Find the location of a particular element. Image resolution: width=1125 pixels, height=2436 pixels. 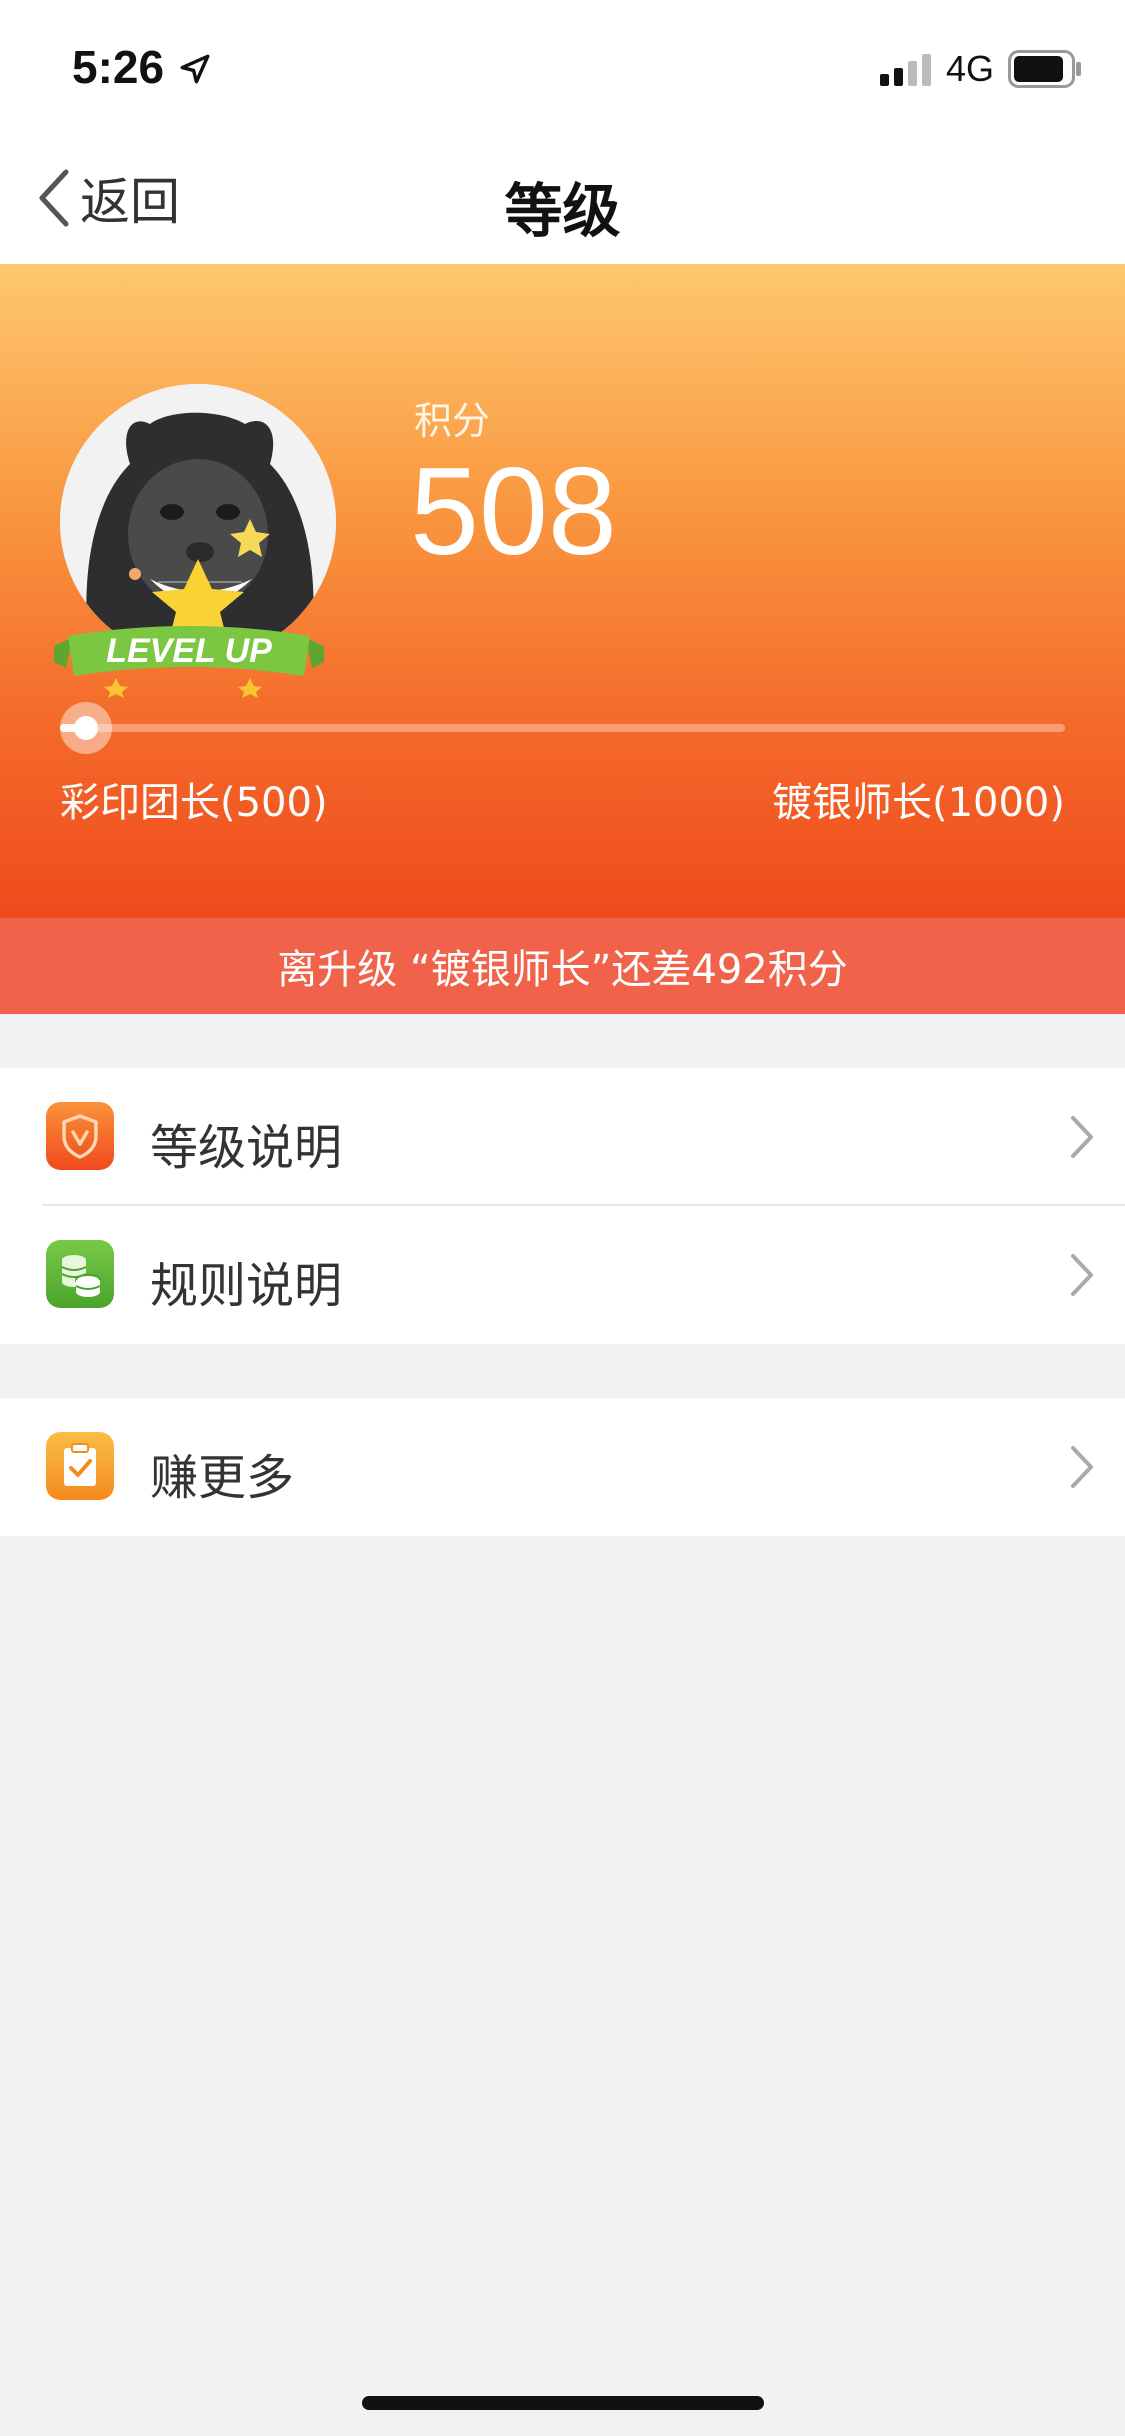

svg-text: LEVEL UP is located at coordinates (189, 651).